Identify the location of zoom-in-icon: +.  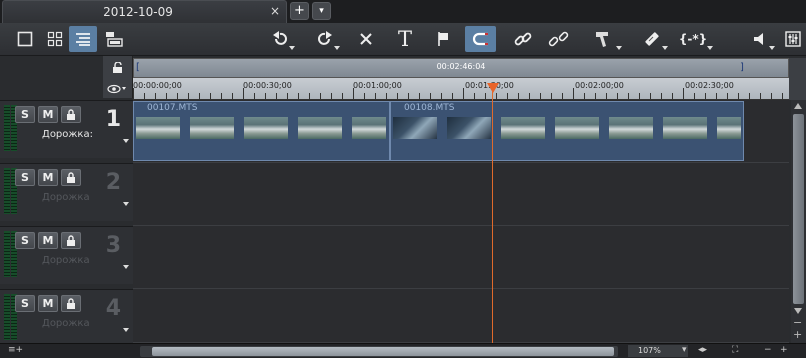
(784, 350).